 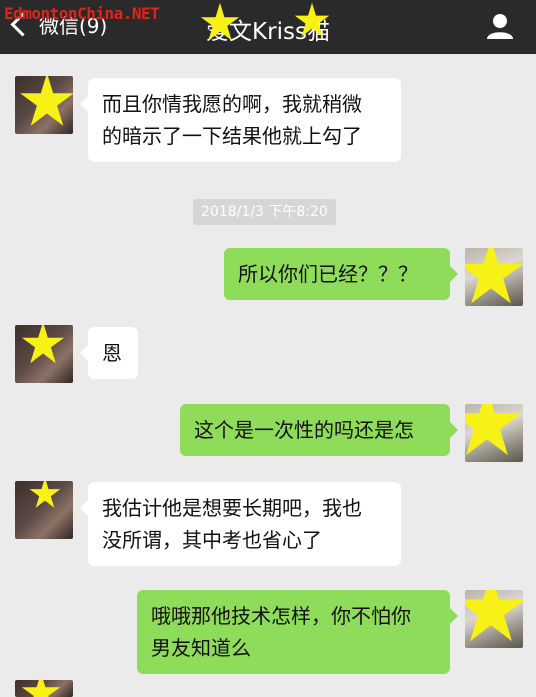 I want to click on message-bubble-incoming: 而且你情我愿的啊，我就稍微 的暗示了一下结果他就上勾了, so click(x=240, y=120).